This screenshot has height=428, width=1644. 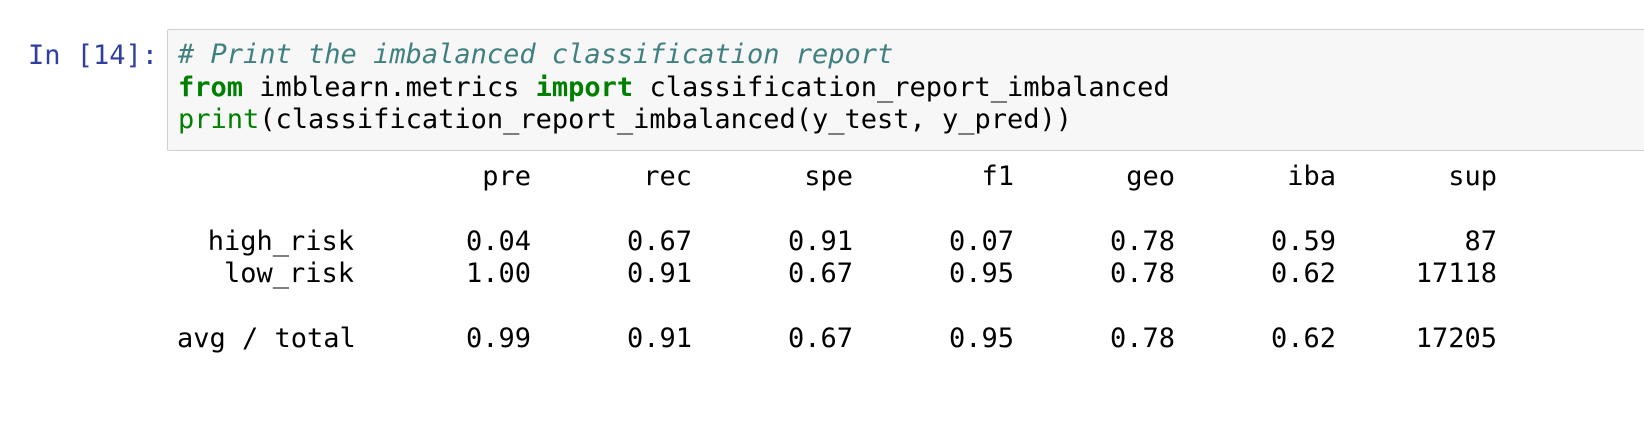 What do you see at coordinates (997, 176) in the screenshot?
I see `col-header: f1` at bounding box center [997, 176].